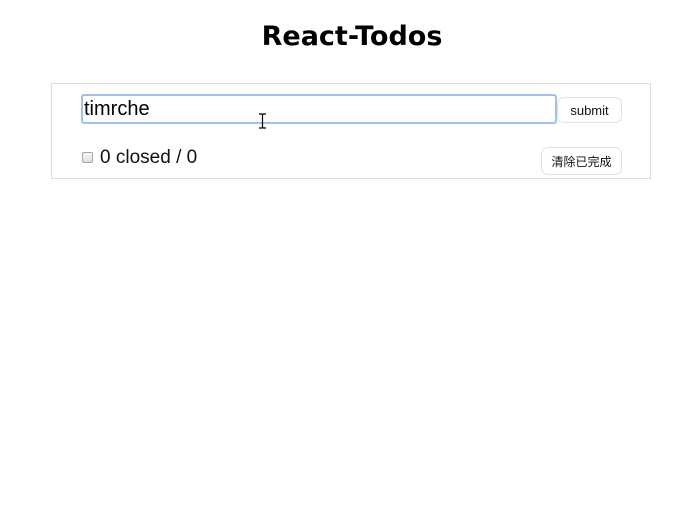 This screenshot has height=527, width=690. Describe the element at coordinates (105, 157) in the screenshot. I see `completed-count: 0` at that location.